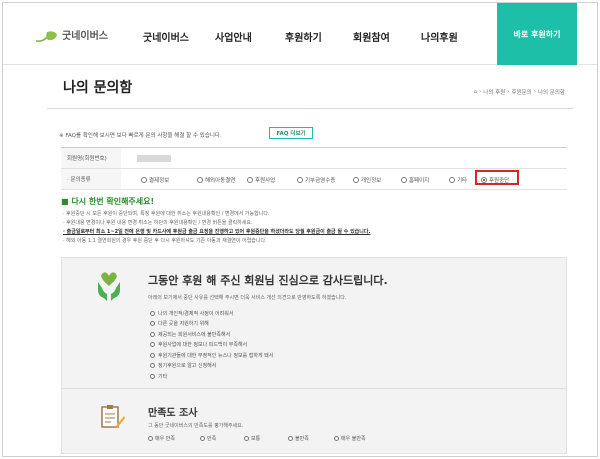 The height and width of the screenshot is (459, 600). What do you see at coordinates (161, 438) in the screenshot?
I see `rating-very-satisfied: 매우 만족` at bounding box center [161, 438].